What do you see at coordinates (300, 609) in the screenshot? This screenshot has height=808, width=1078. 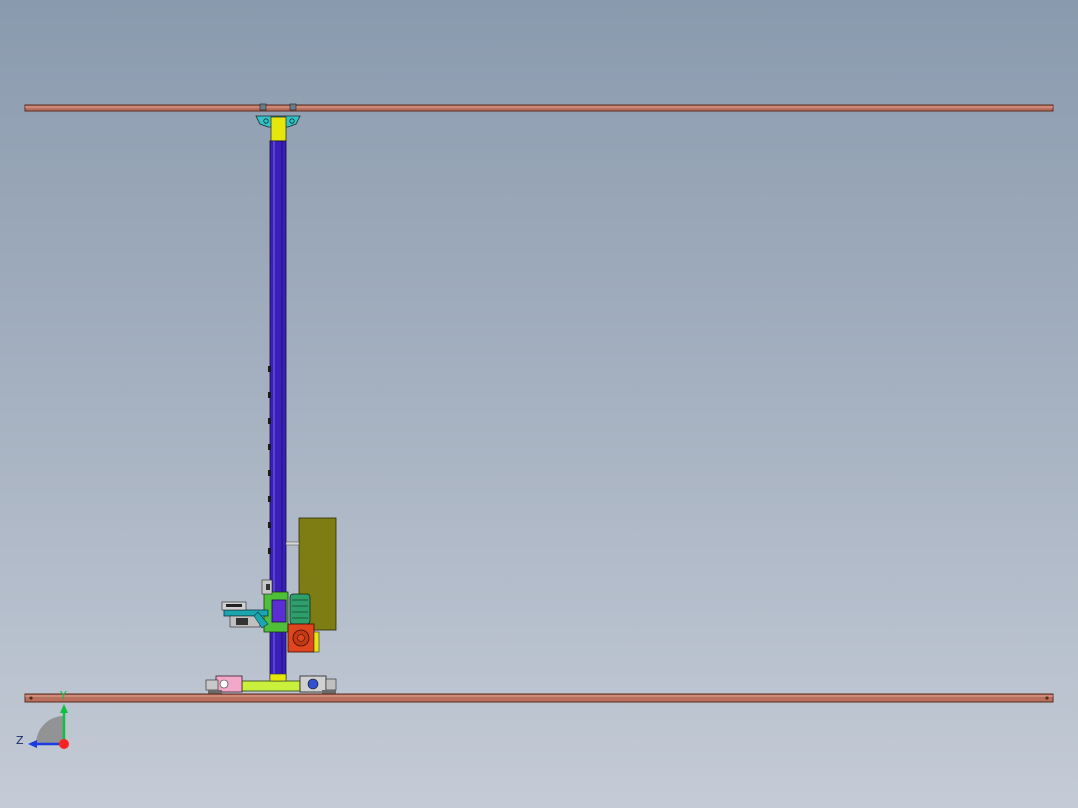 I see `drive-motor` at bounding box center [300, 609].